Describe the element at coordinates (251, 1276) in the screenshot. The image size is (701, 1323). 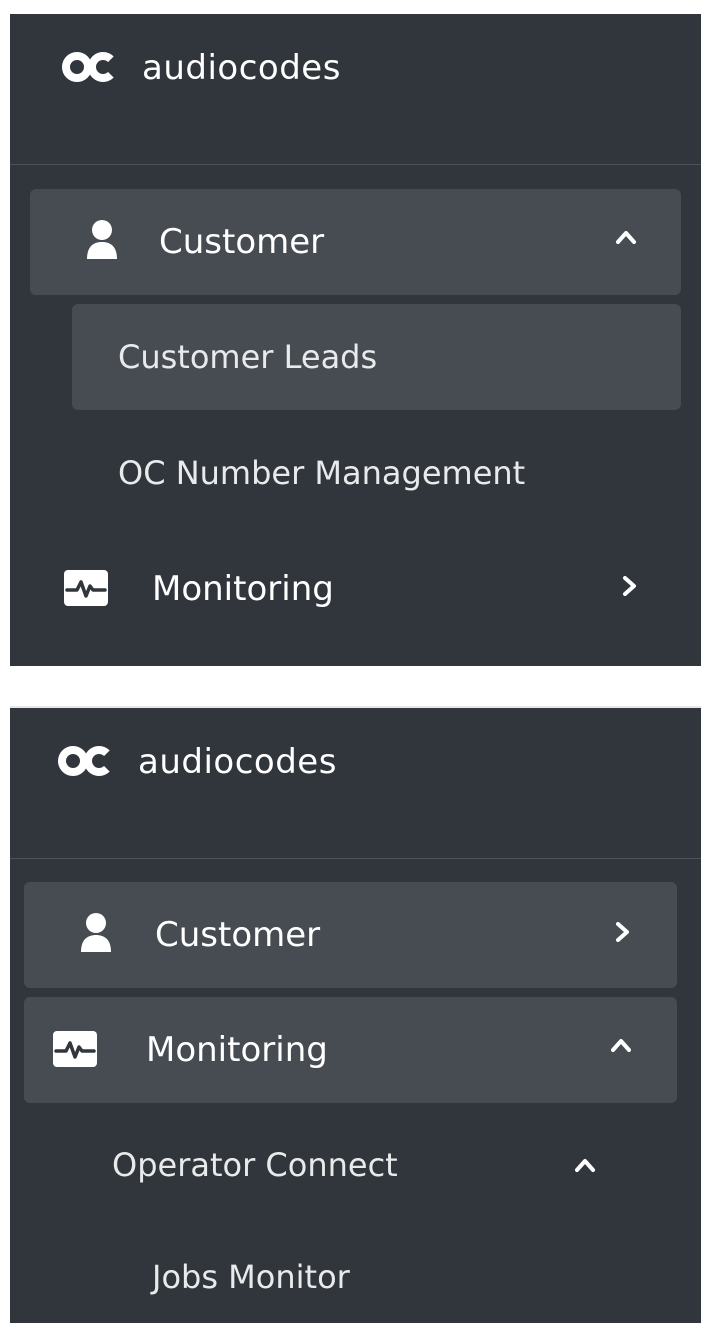
I see `sidebar-subitem-label: Jobs Monitor` at that location.